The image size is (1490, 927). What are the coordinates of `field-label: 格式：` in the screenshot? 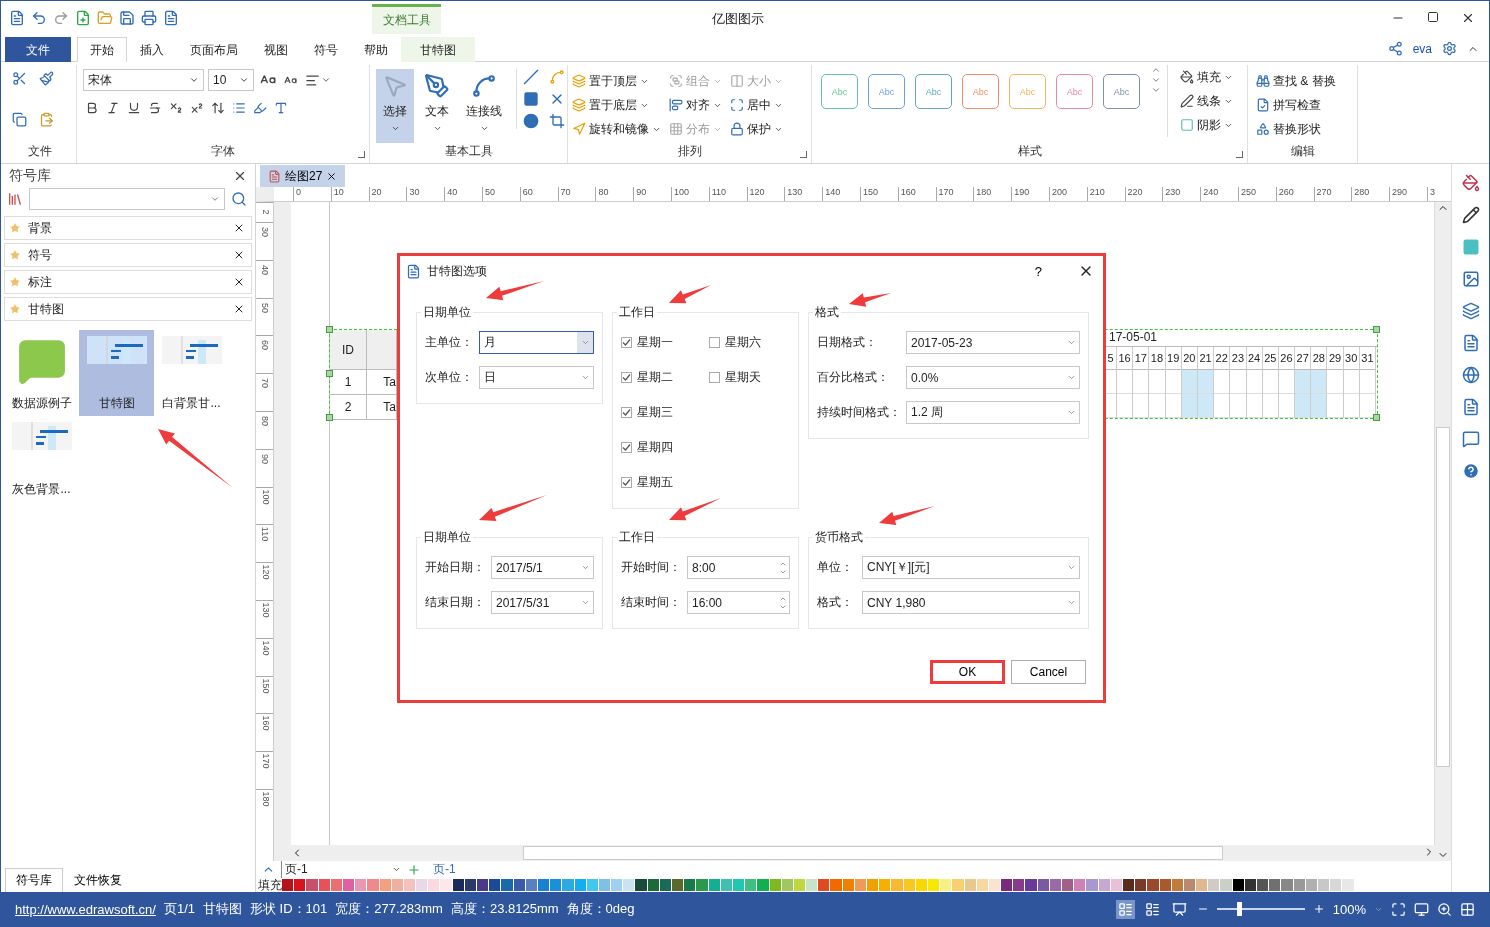 It's located at (835, 602).